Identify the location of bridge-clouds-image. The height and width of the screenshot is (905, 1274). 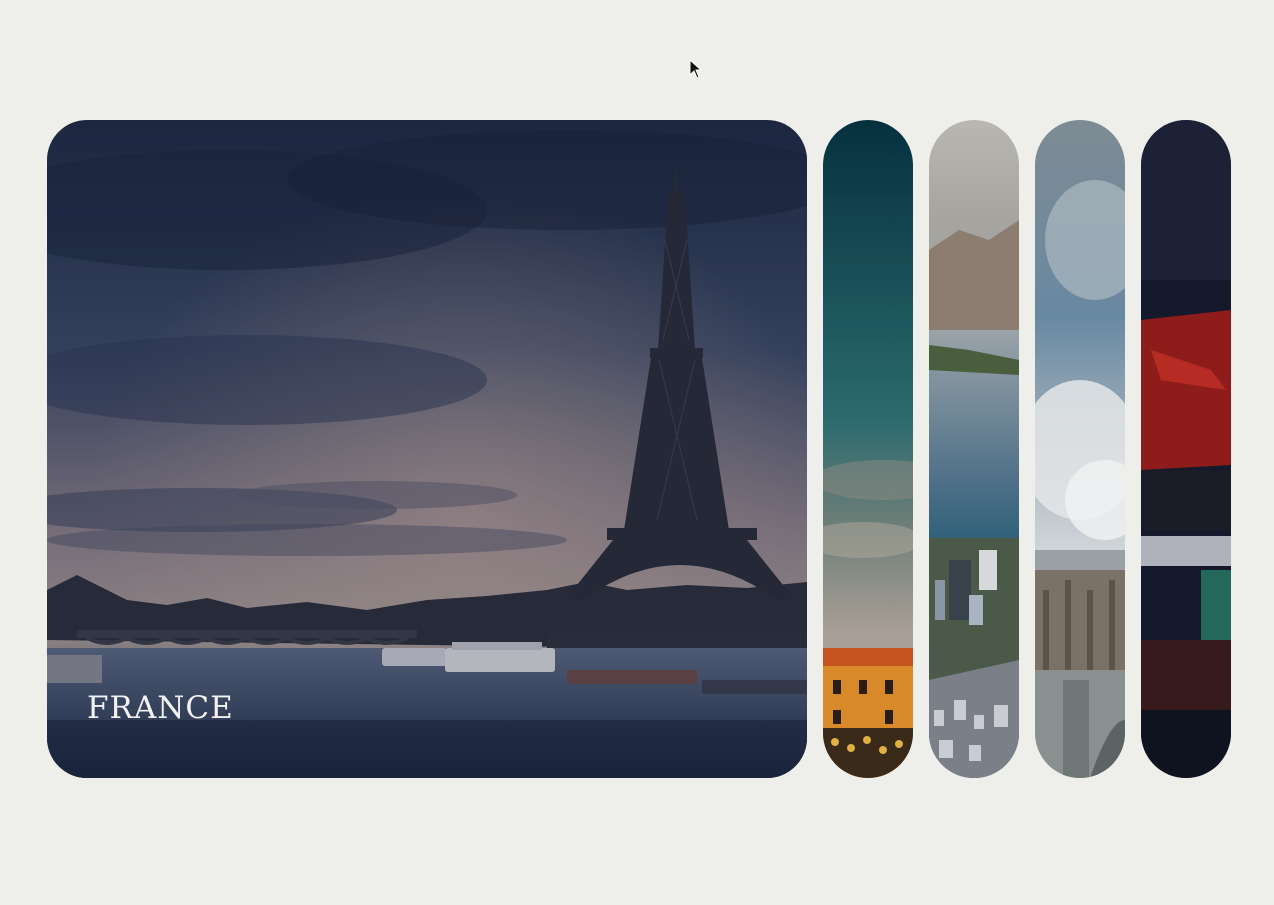
(1080, 449).